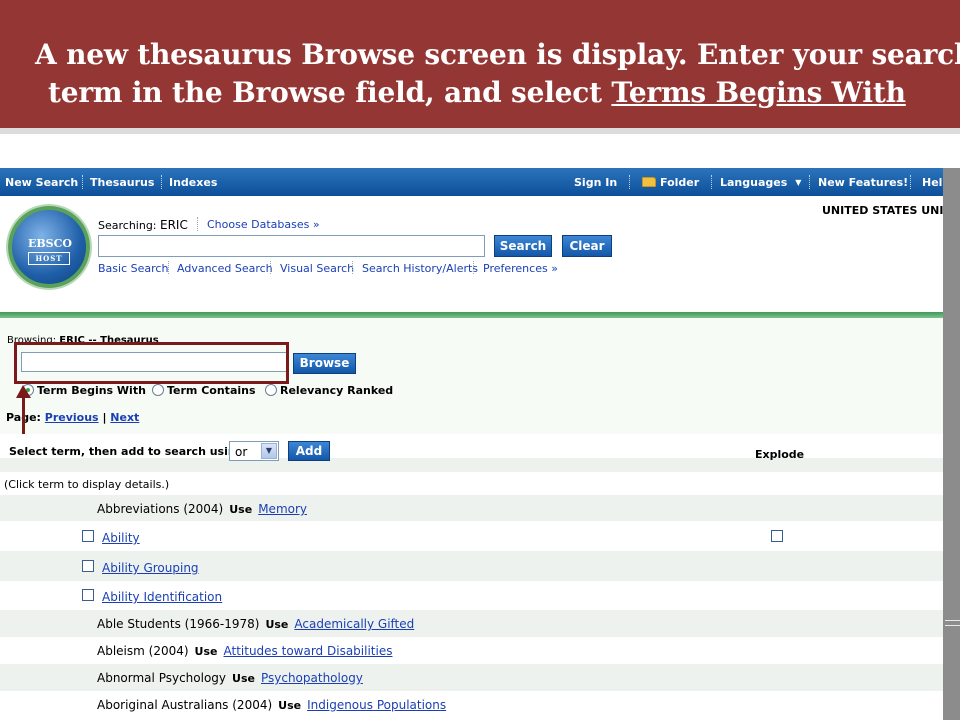 The image size is (960, 720). I want to click on term-text: Able Students (1966-1978), so click(178, 624).